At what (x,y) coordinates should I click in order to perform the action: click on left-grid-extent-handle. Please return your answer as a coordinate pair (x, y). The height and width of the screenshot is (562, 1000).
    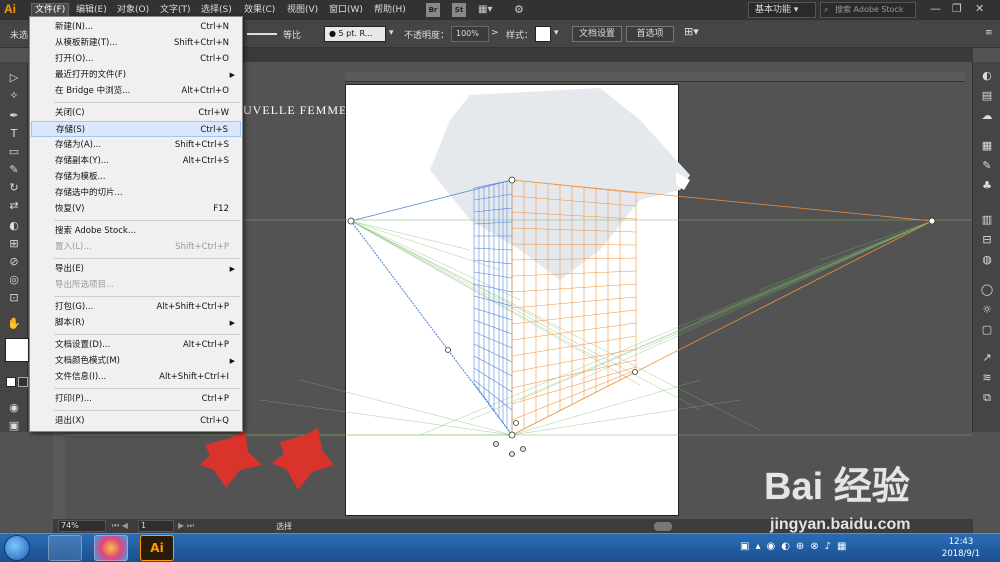
    Looking at the image, I should click on (448, 350).